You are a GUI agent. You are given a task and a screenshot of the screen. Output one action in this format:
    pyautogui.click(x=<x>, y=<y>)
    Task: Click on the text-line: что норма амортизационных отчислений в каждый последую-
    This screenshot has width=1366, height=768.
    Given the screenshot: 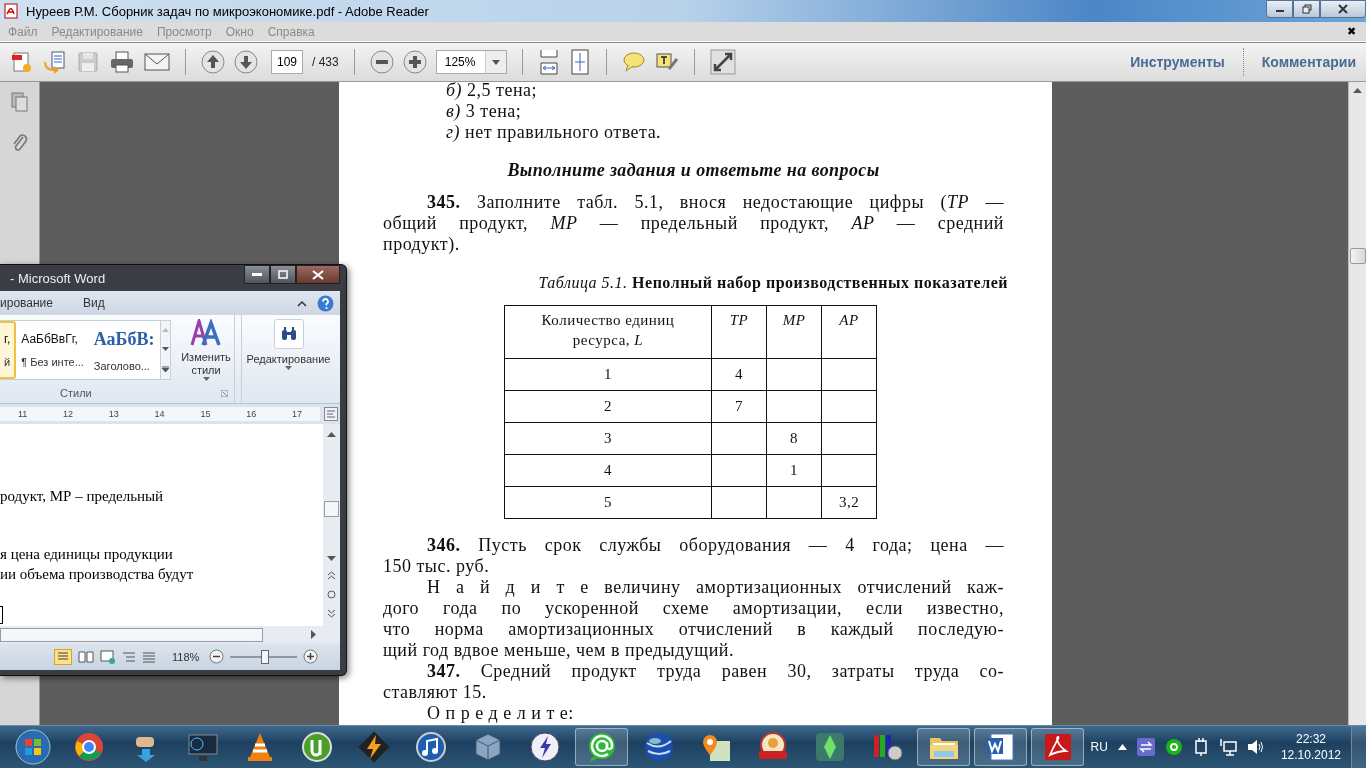 What is the action you would take?
    pyautogui.click(x=693, y=629)
    